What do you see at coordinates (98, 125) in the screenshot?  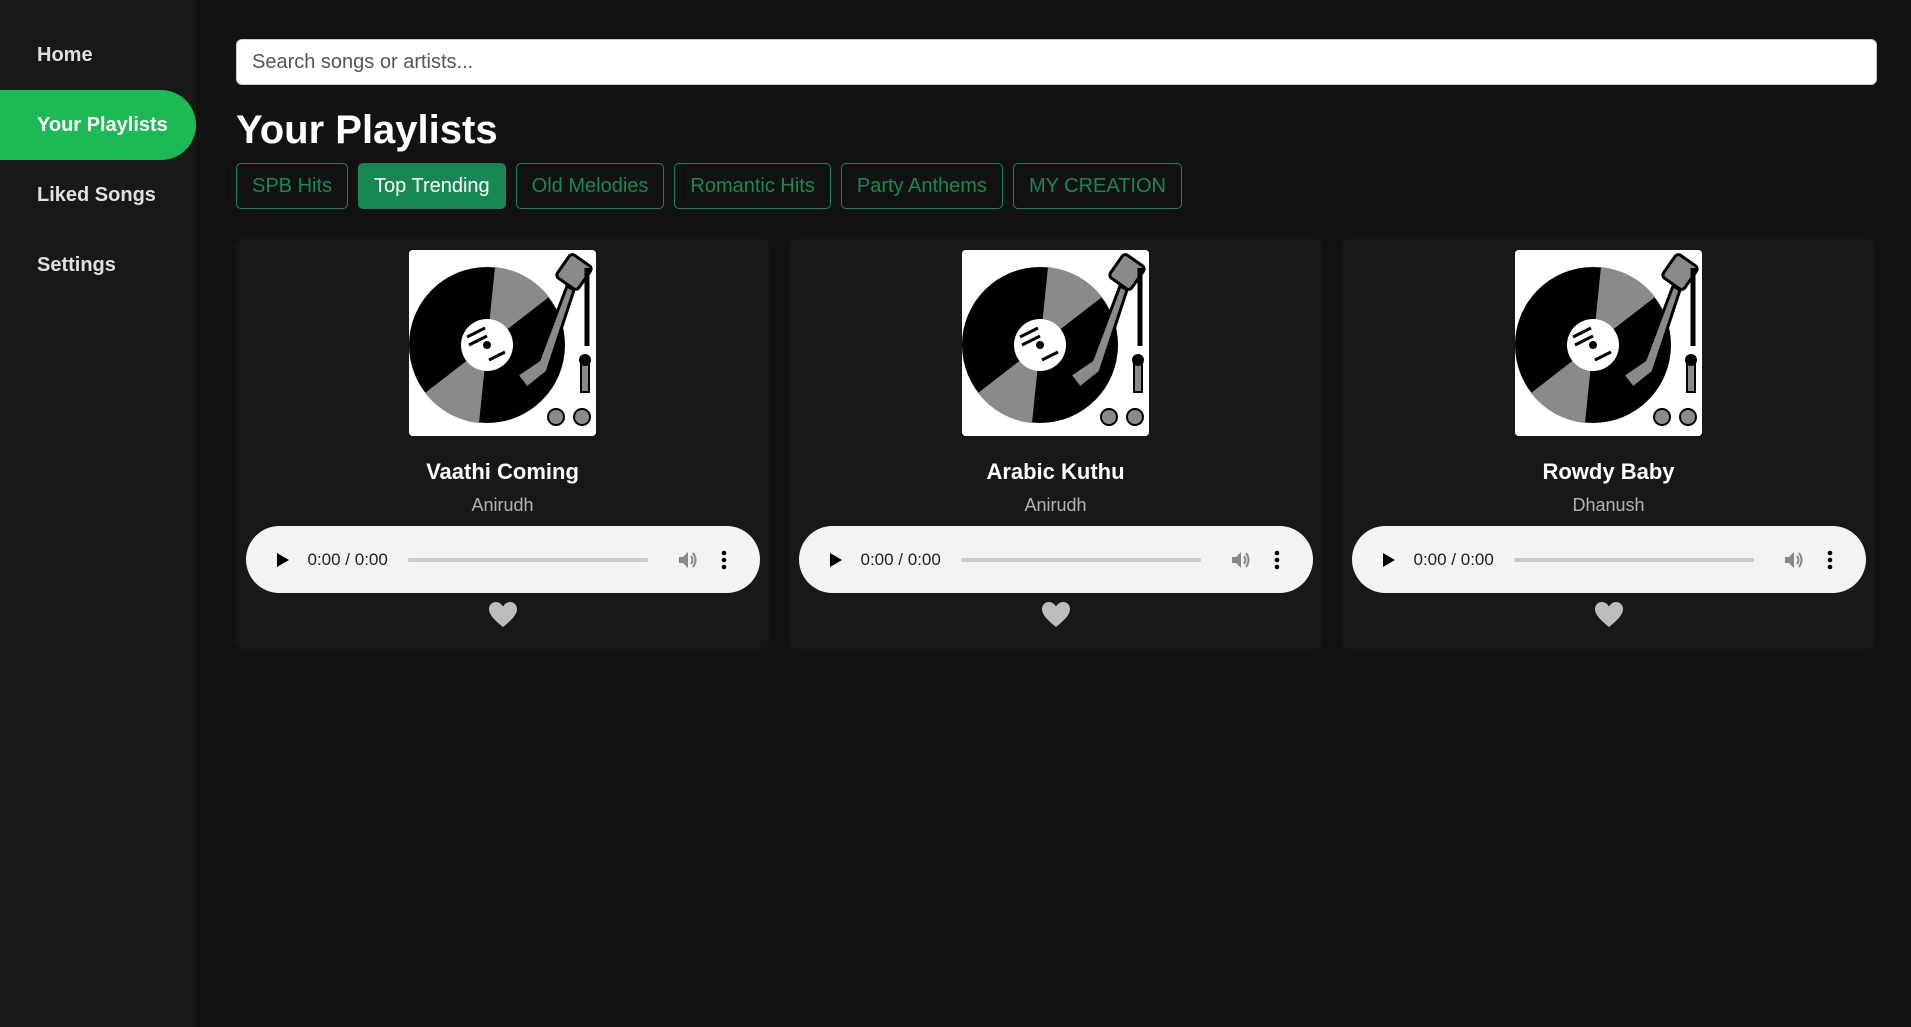 I see `sidebar-item-your-playlists: Your Playlists` at bounding box center [98, 125].